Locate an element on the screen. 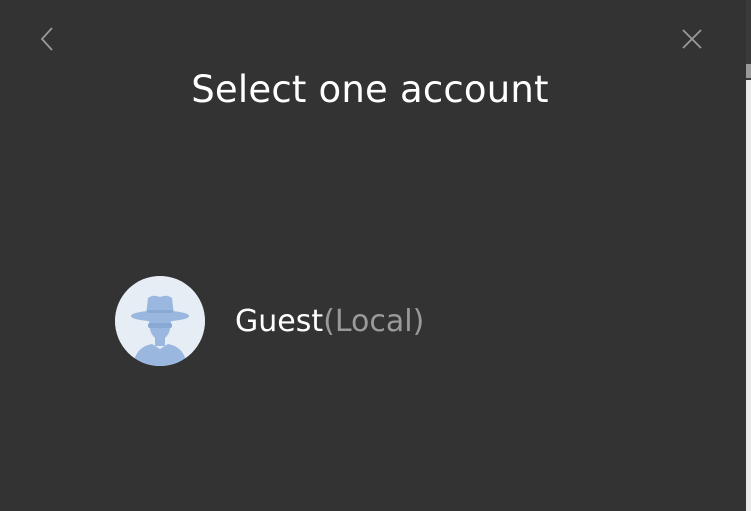 The image size is (751, 511). background-window-edge is located at coordinates (748, 255).